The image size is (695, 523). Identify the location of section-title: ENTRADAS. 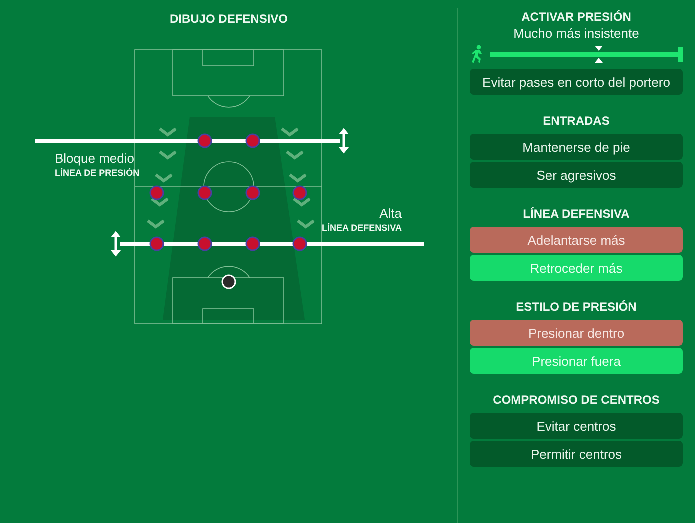
(576, 121).